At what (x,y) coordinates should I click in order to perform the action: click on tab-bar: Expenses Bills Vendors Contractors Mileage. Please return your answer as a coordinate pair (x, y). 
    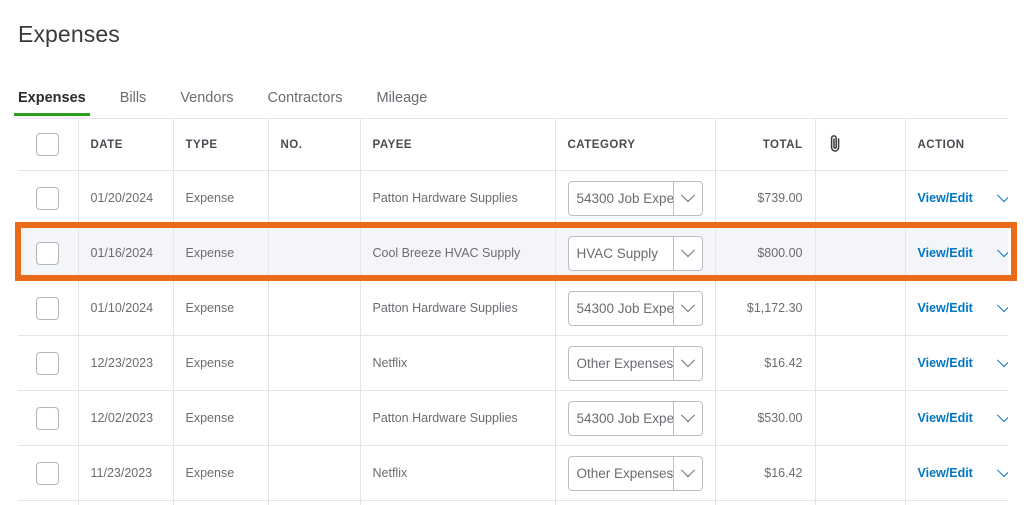
    Looking at the image, I should click on (220, 99).